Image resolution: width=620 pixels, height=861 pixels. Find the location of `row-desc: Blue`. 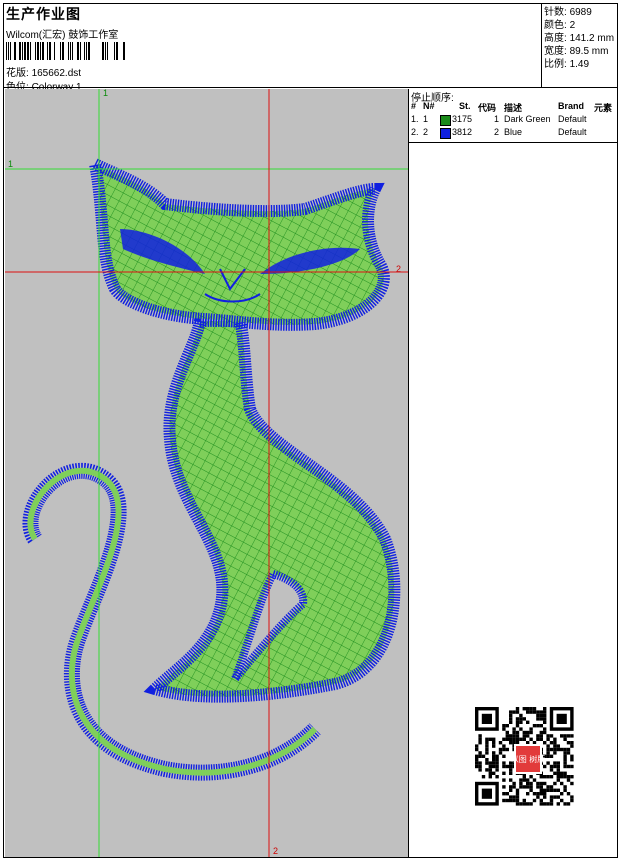

row-desc: Blue is located at coordinates (513, 132).